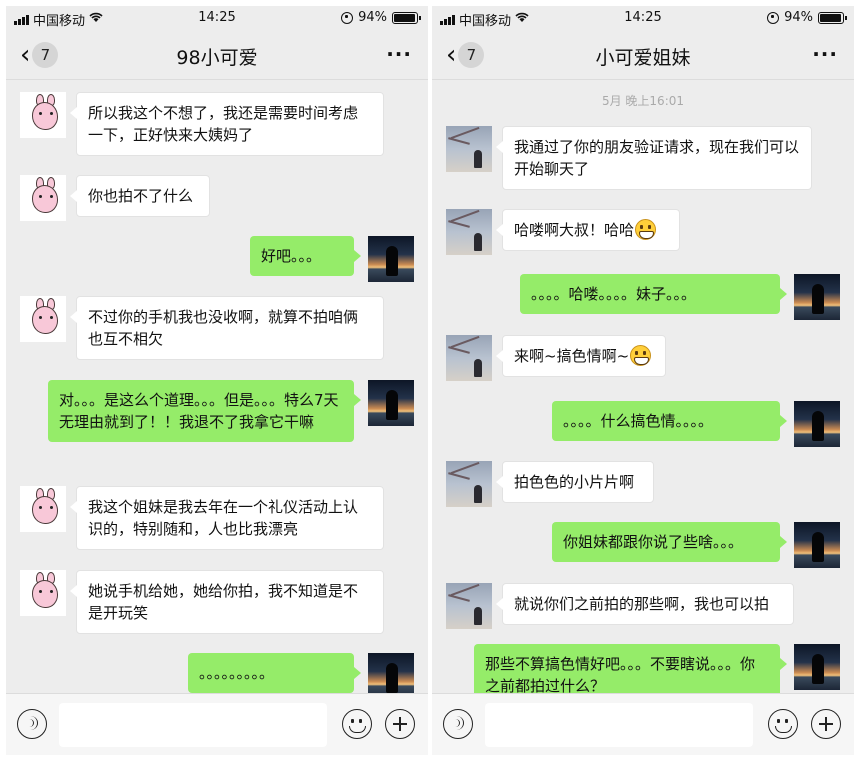 The width and height of the screenshot is (860, 761). I want to click on message-text: 哈喽啊大叔！哈哈, so click(574, 230).